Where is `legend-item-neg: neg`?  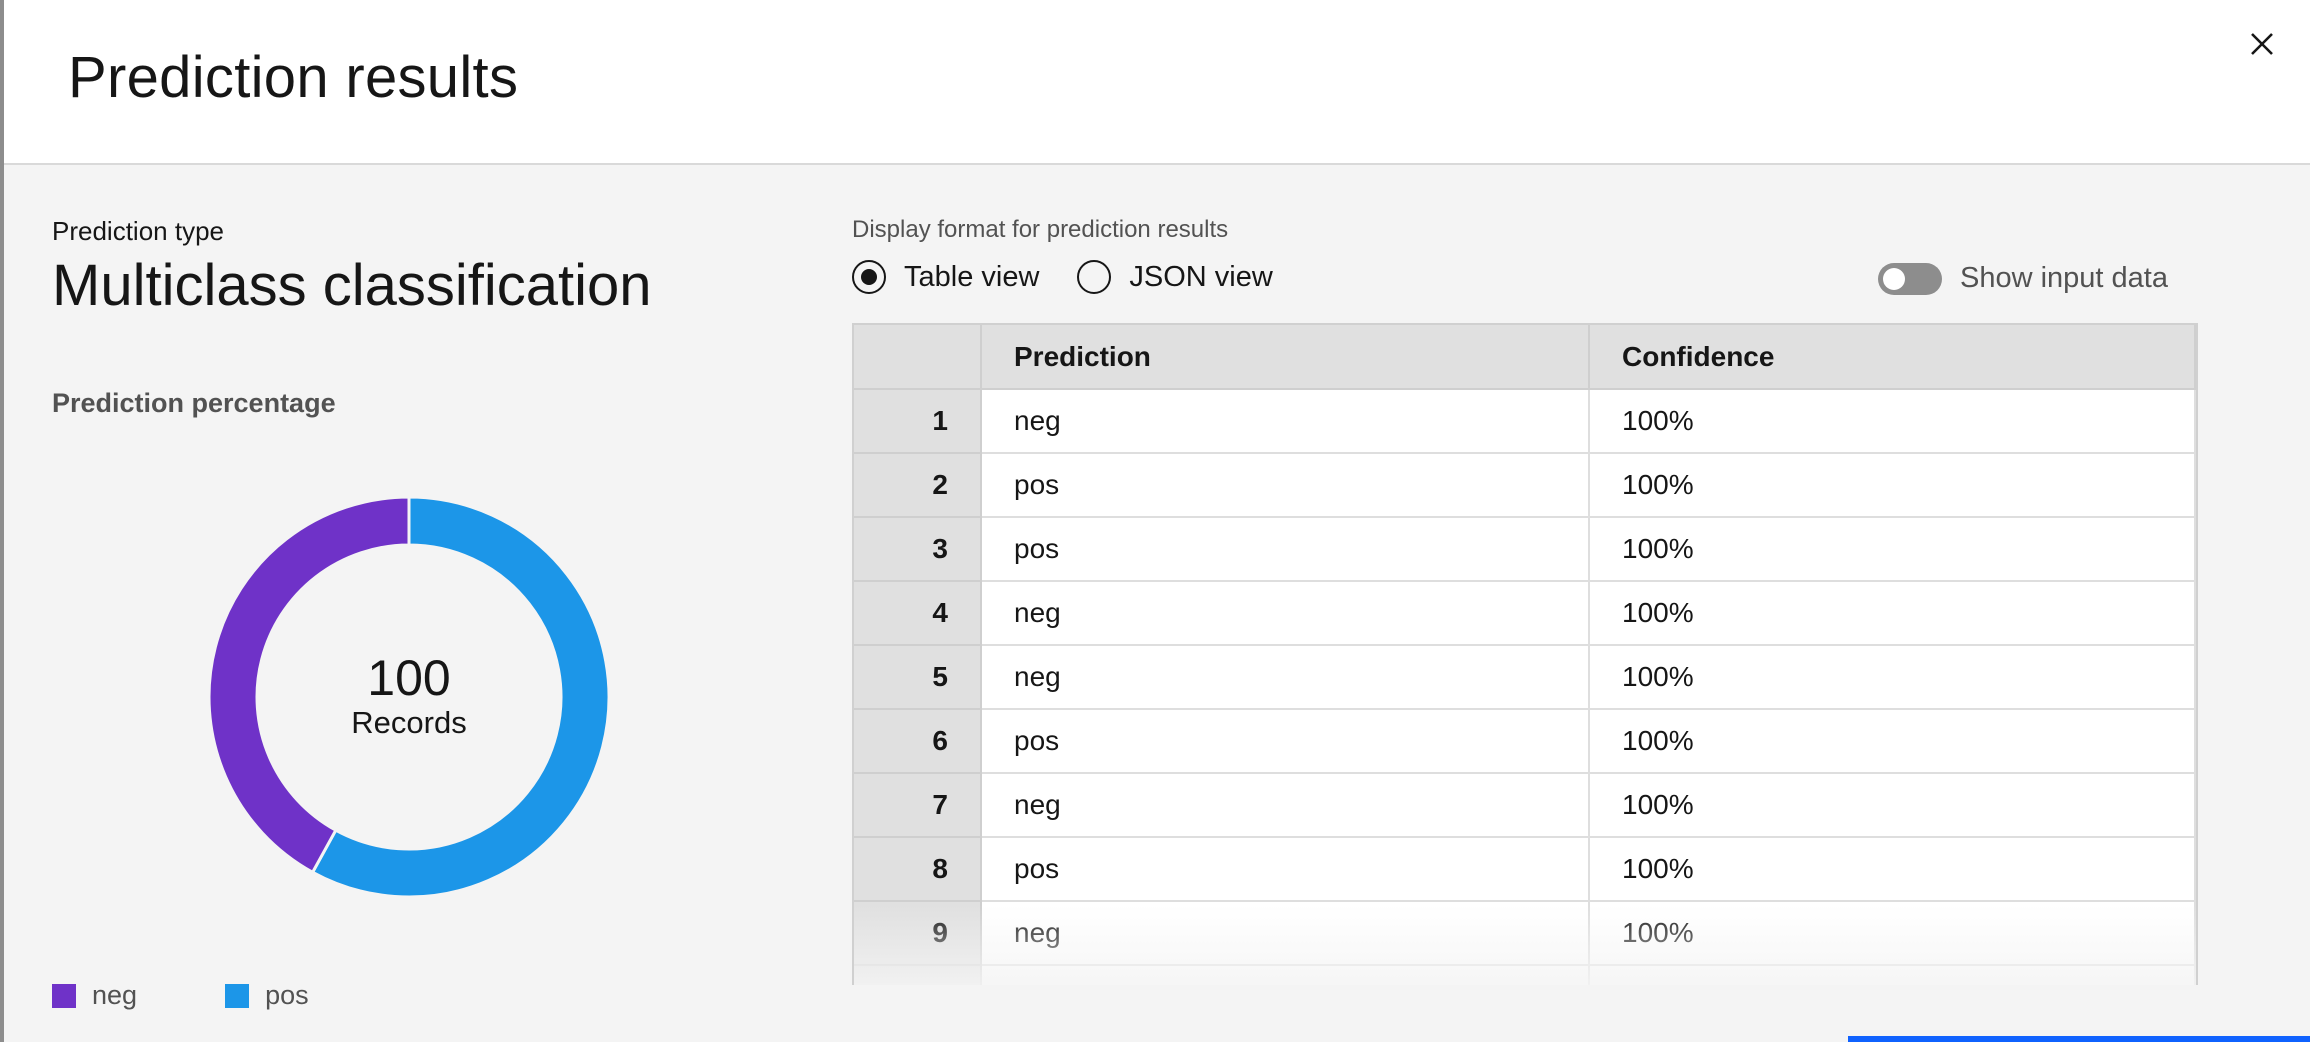
legend-item-neg: neg is located at coordinates (94, 995).